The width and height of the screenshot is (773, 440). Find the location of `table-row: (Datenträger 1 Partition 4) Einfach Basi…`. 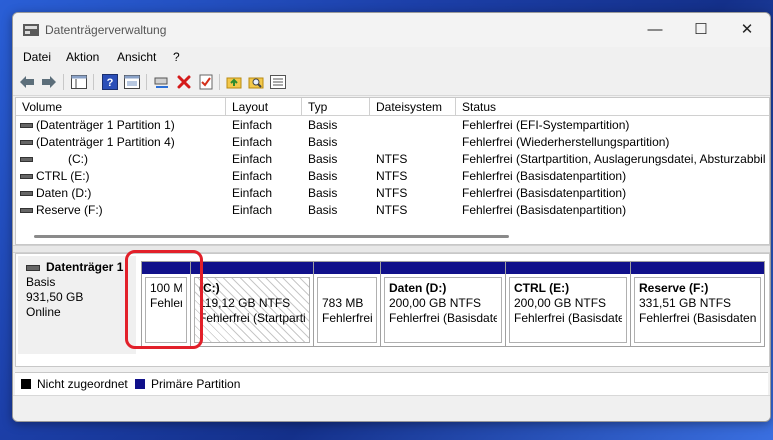

table-row: (Datenträger 1 Partition 4) Einfach Basi… is located at coordinates (392, 142).